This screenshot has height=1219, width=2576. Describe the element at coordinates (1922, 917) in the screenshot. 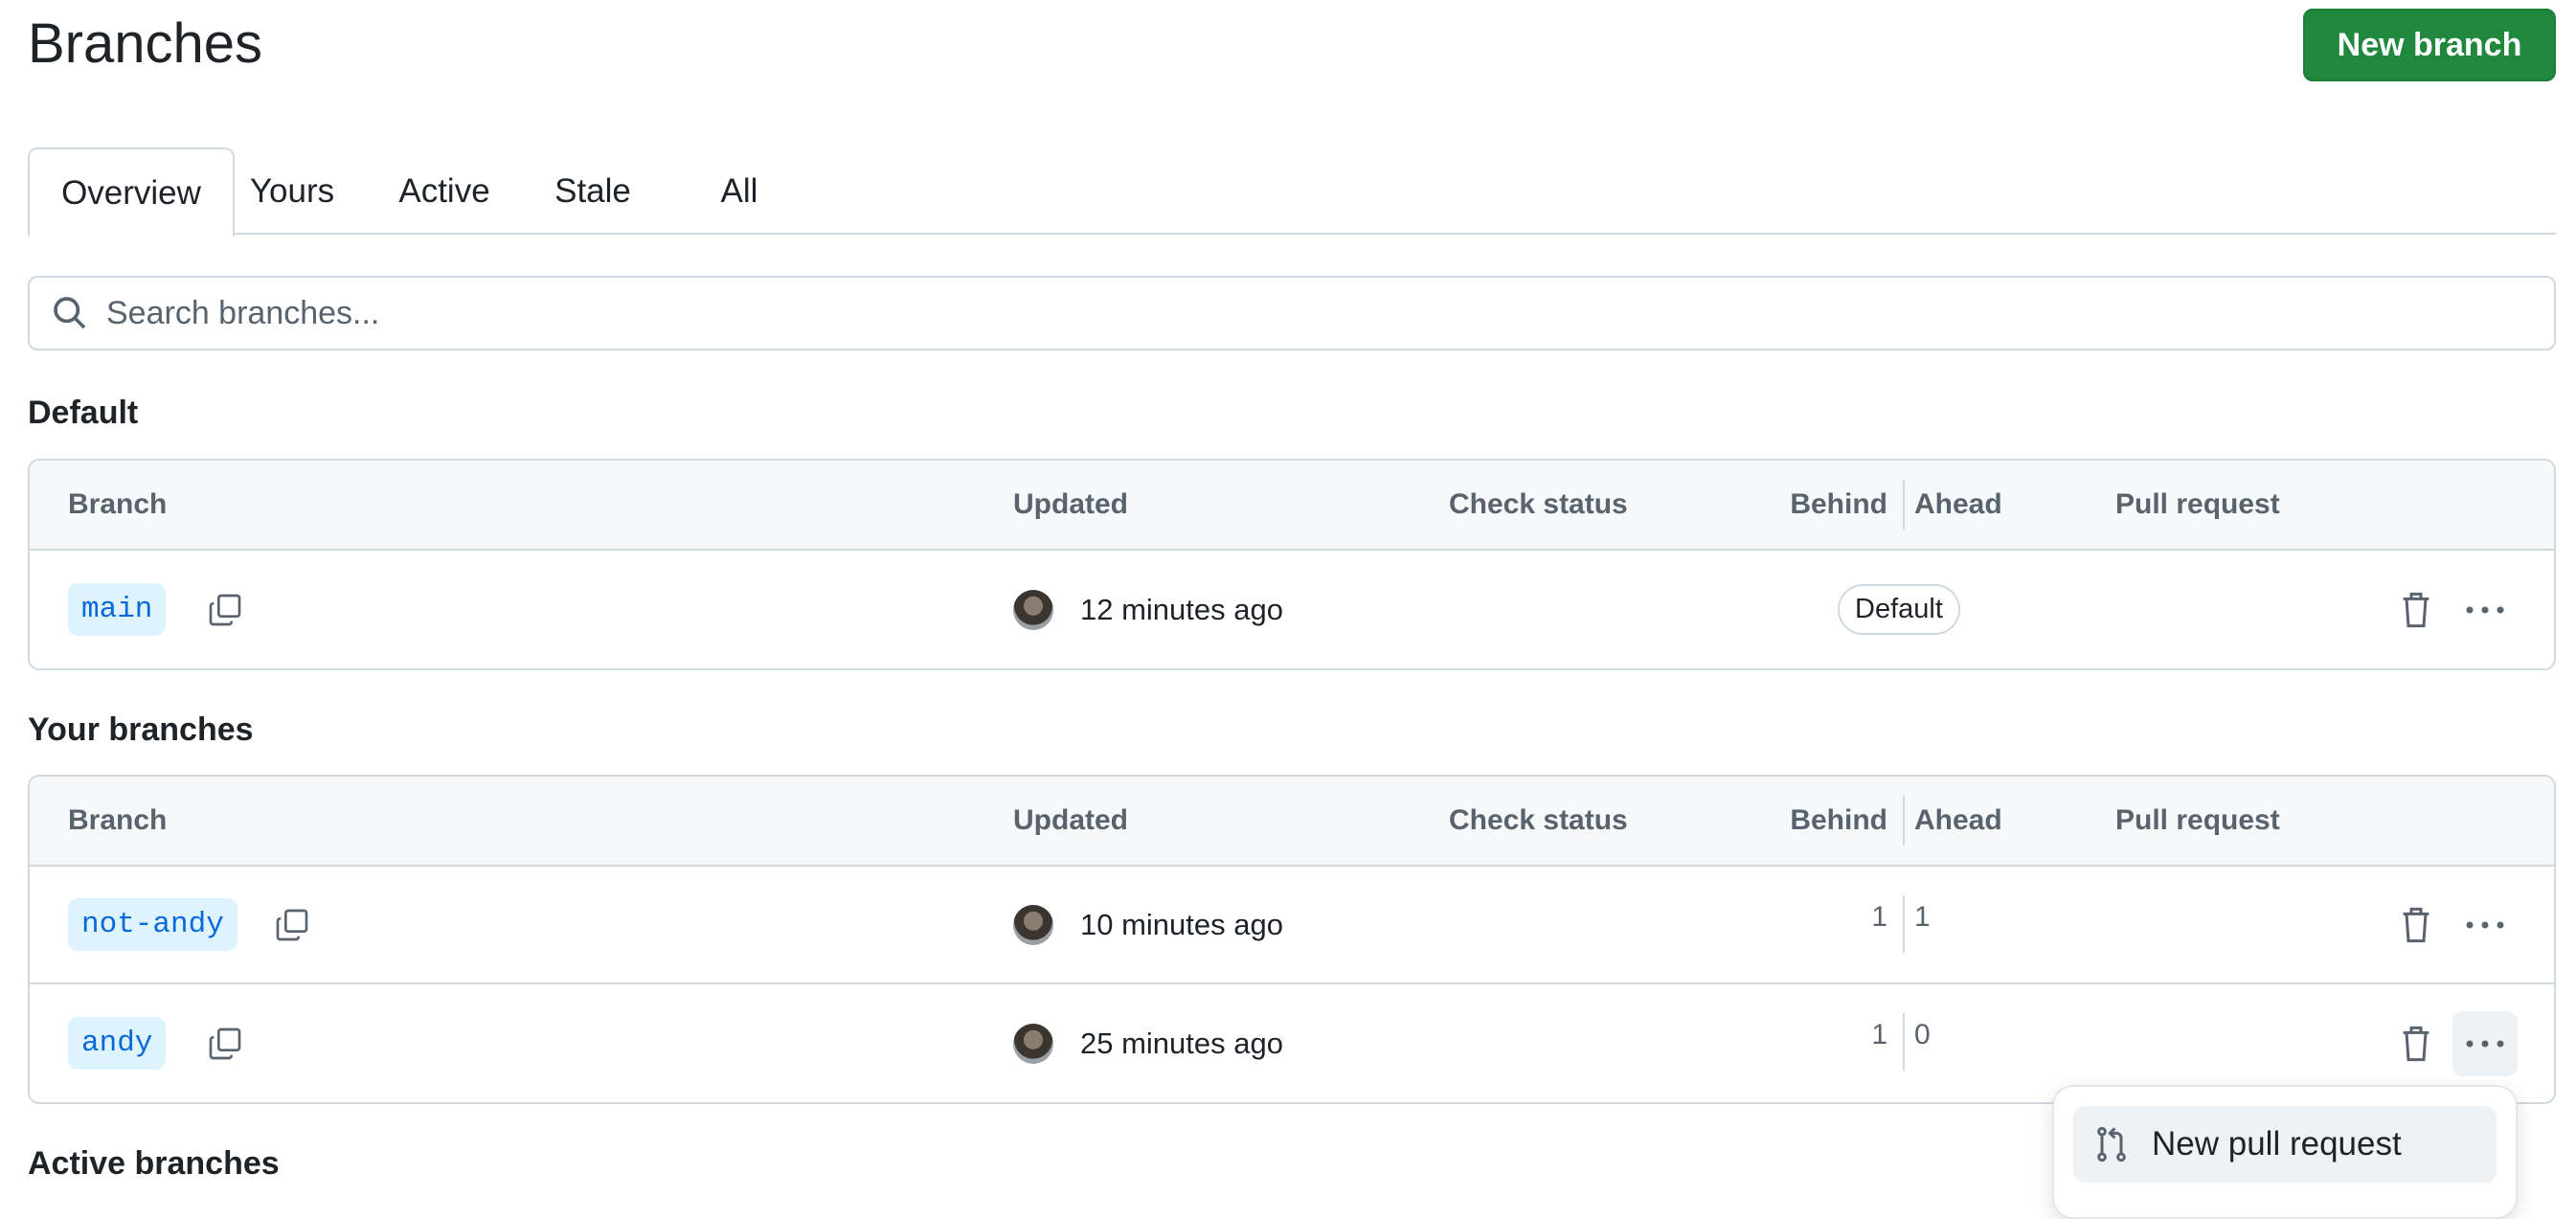

I see `ahead-count: 1` at that location.